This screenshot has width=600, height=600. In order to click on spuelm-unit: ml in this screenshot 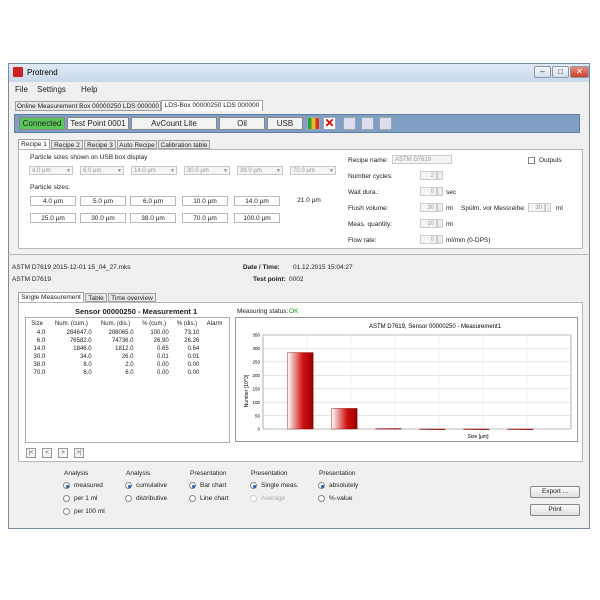, I will do `click(559, 208)`.